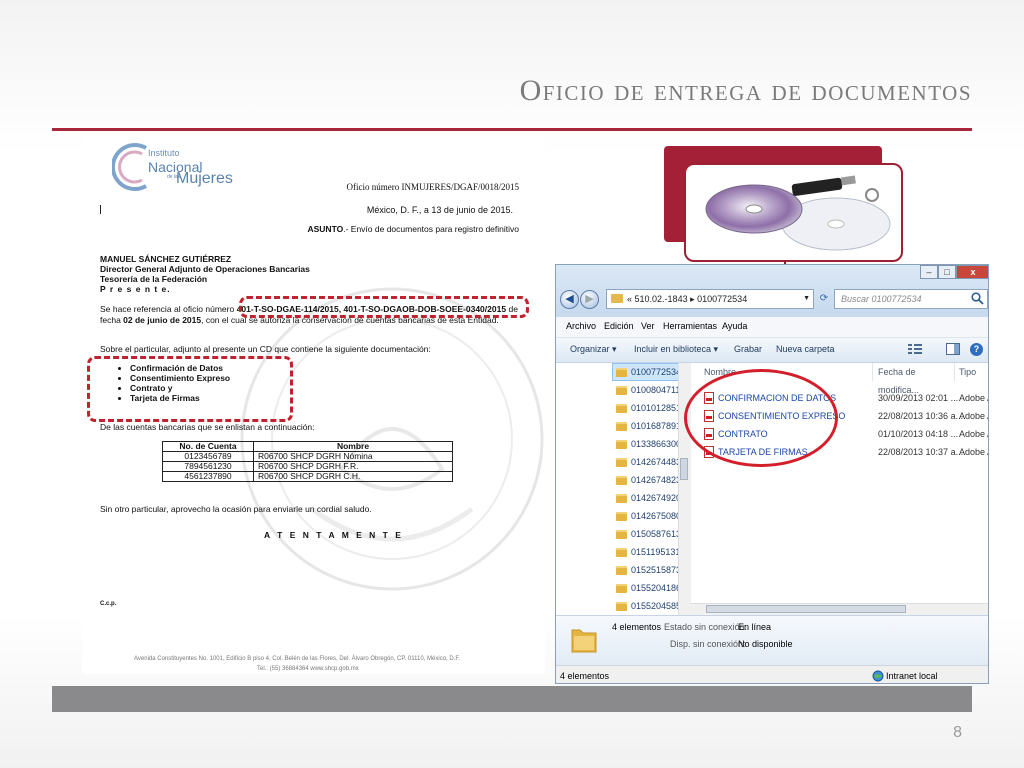 The width and height of the screenshot is (1024, 768). I want to click on details-avail-label: Disp. sin conexión:, so click(708, 644).